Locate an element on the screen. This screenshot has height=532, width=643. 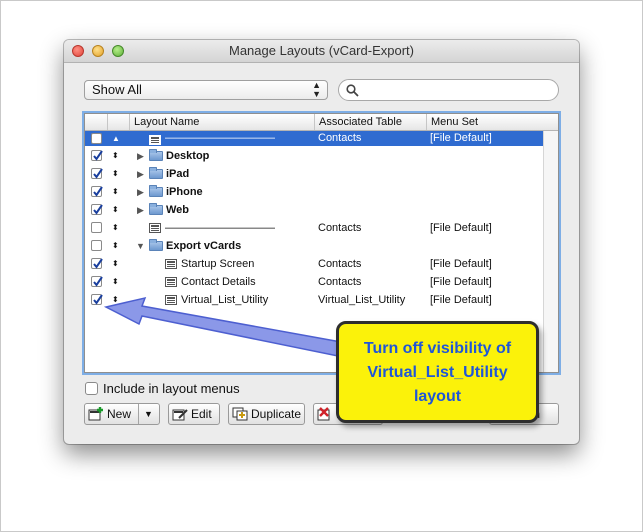
callout-line-3: layout is located at coordinates (437, 396).